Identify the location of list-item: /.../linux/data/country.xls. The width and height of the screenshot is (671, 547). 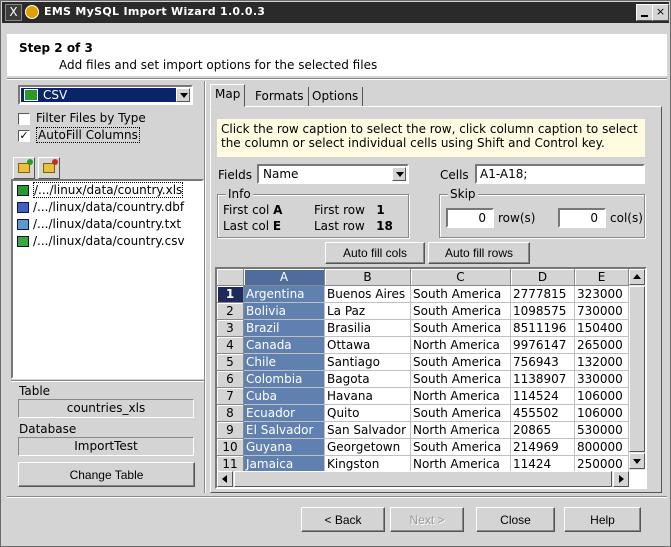
(99, 190).